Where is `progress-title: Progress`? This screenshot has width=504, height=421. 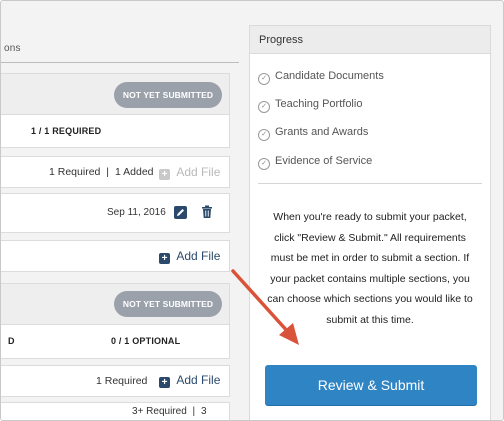
progress-title: Progress is located at coordinates (281, 40).